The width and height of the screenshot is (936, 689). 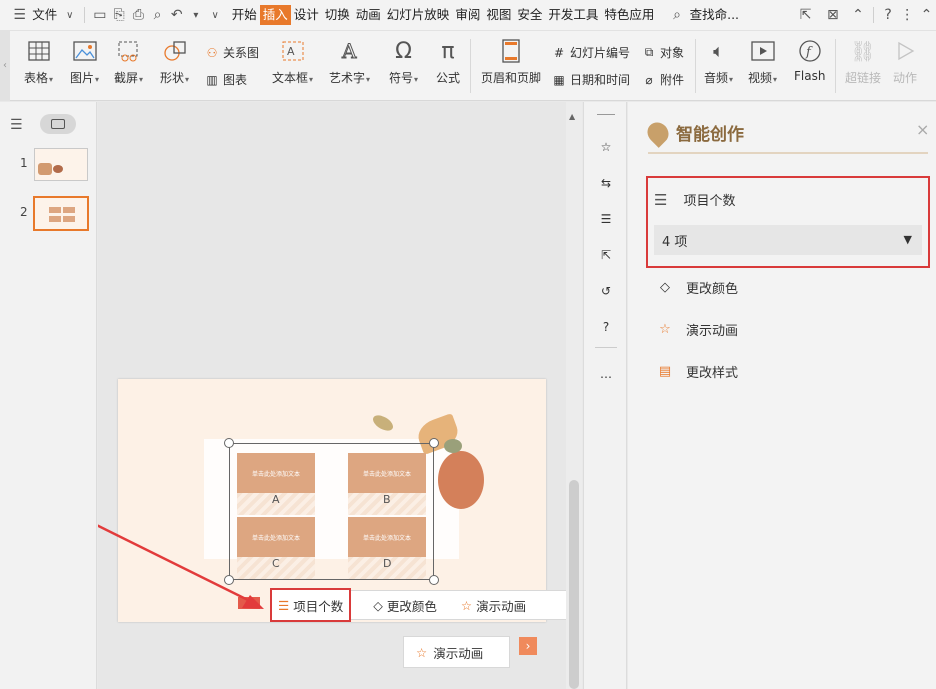 I want to click on style-icon: ▤, so click(x=665, y=371).